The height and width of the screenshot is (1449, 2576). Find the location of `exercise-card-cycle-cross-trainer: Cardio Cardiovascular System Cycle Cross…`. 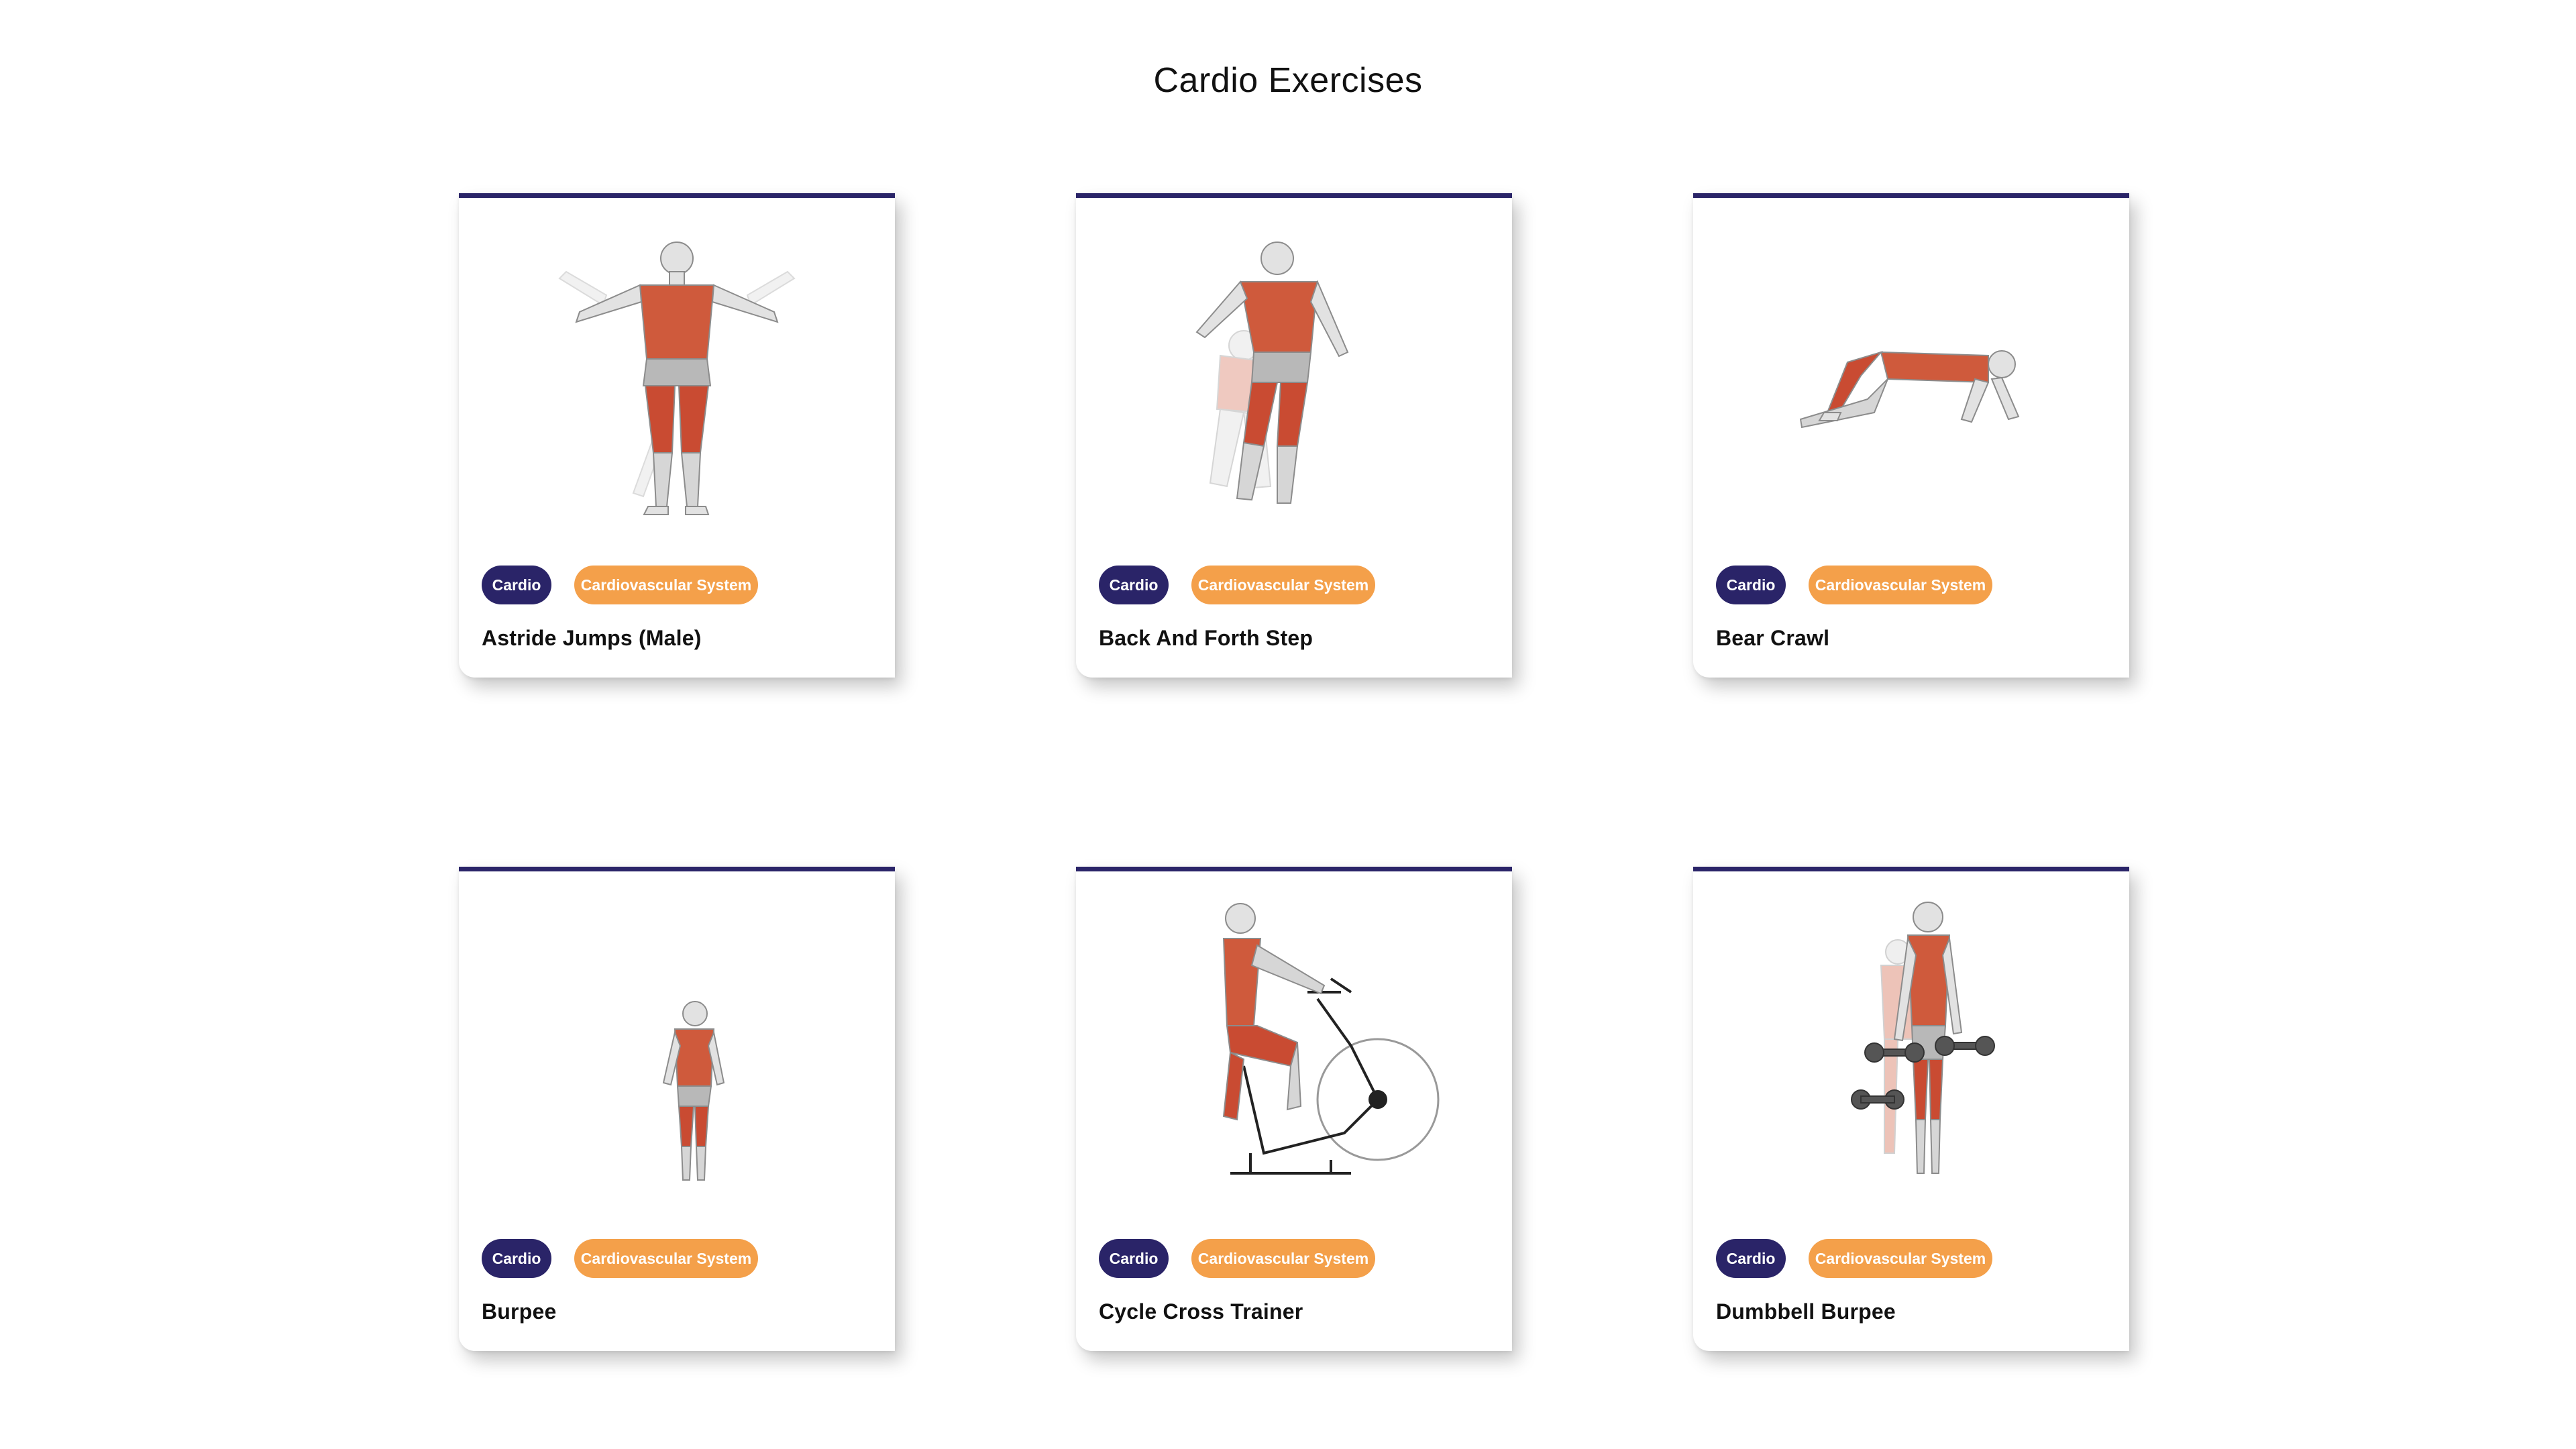

exercise-card-cycle-cross-trainer: Cardio Cardiovascular System Cycle Cross… is located at coordinates (1294, 1109).